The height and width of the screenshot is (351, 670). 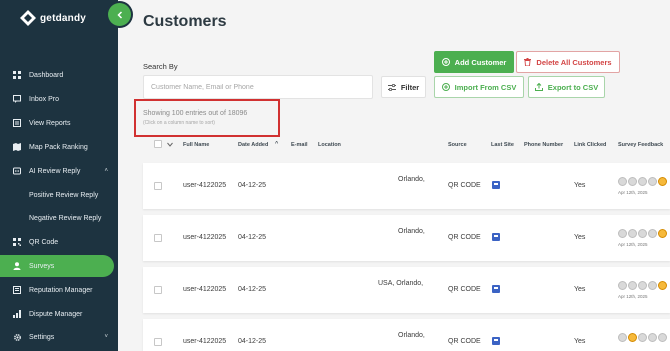 What do you see at coordinates (640, 145) in the screenshot?
I see `column-survey-feedback: Survey Feedback` at bounding box center [640, 145].